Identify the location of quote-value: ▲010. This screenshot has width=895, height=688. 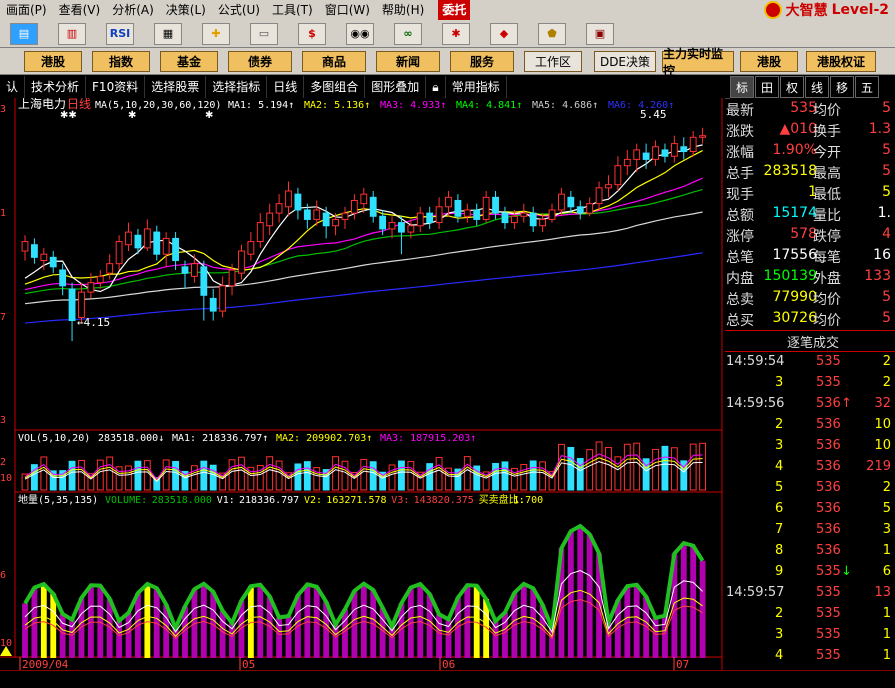
(798, 129).